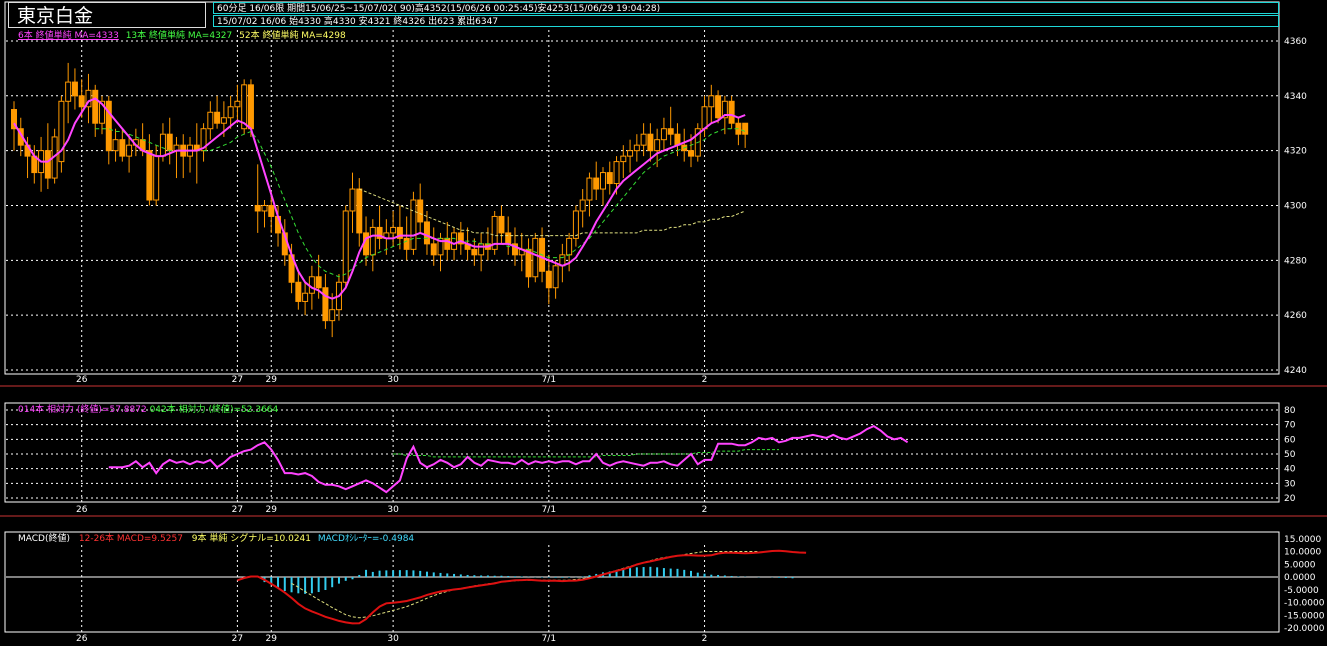 The image size is (1327, 646). What do you see at coordinates (552, 212) in the screenshot?
I see `ma52-line` at bounding box center [552, 212].